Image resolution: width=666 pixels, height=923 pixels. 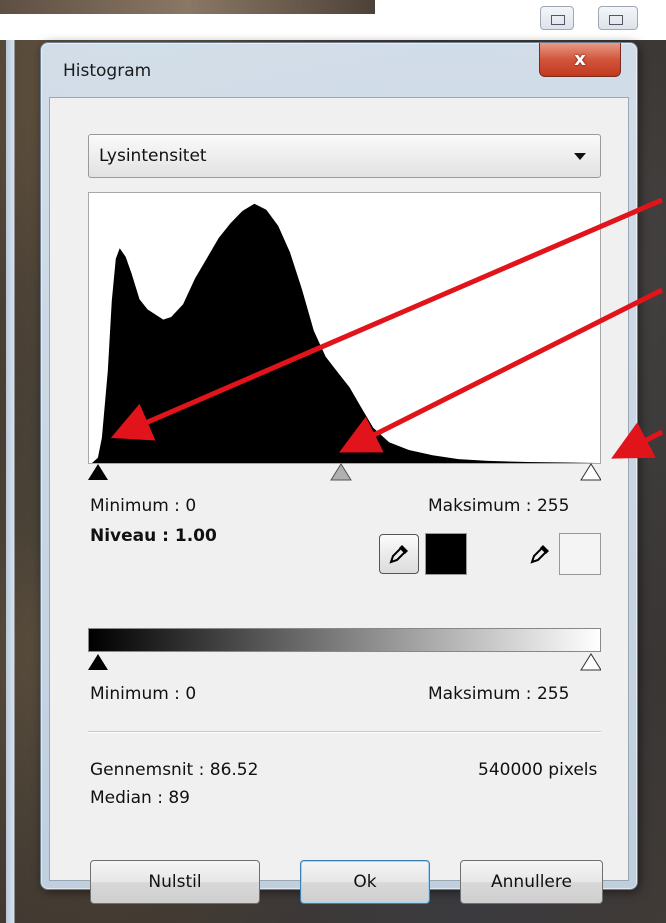 What do you see at coordinates (344, 732) in the screenshot?
I see `separator-line` at bounding box center [344, 732].